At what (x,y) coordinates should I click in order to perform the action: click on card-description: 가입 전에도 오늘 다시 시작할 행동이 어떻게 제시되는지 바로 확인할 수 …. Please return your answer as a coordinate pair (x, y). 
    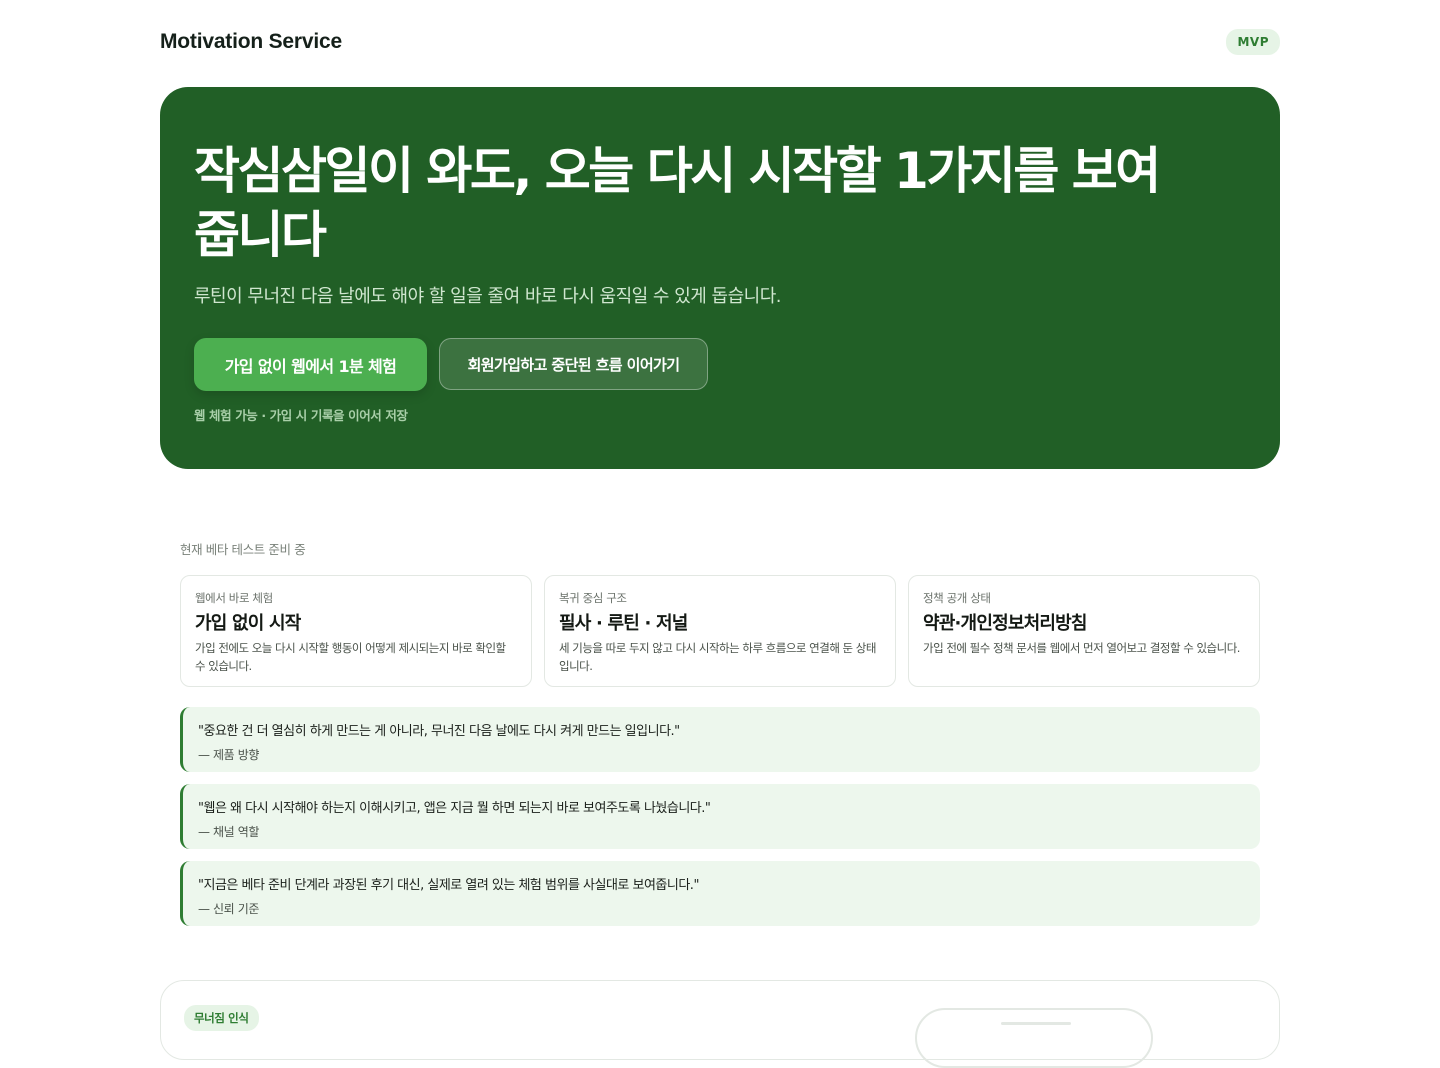
    Looking at the image, I should click on (350, 657).